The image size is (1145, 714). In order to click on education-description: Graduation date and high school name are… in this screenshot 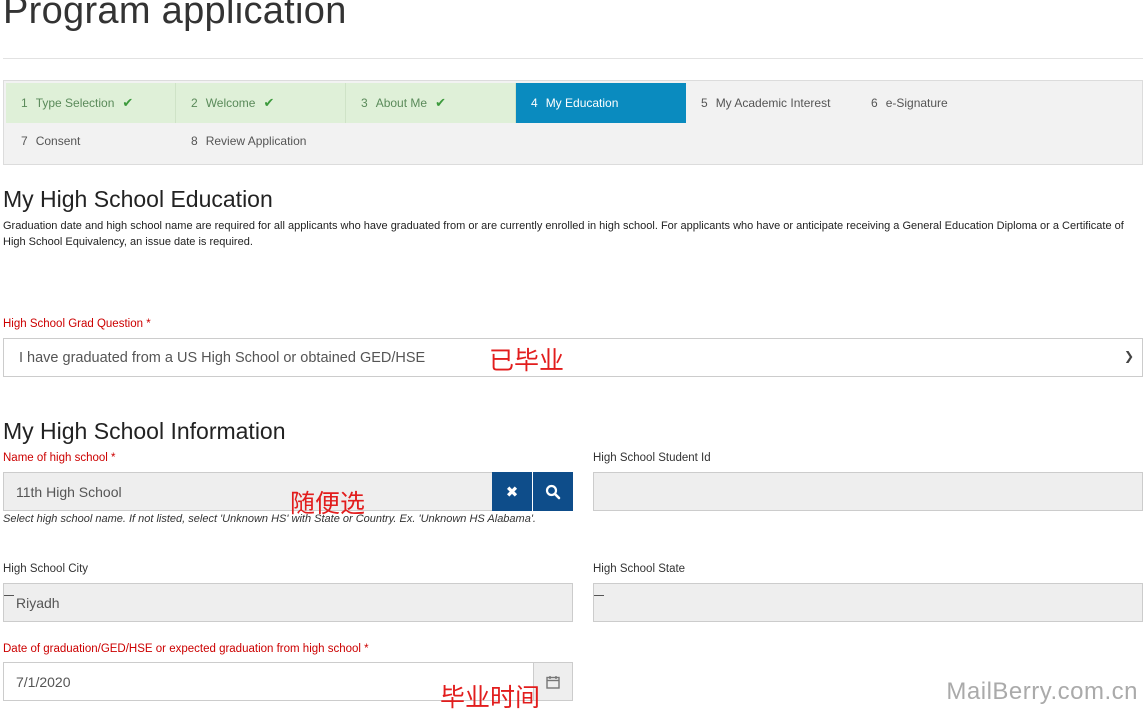, I will do `click(563, 234)`.